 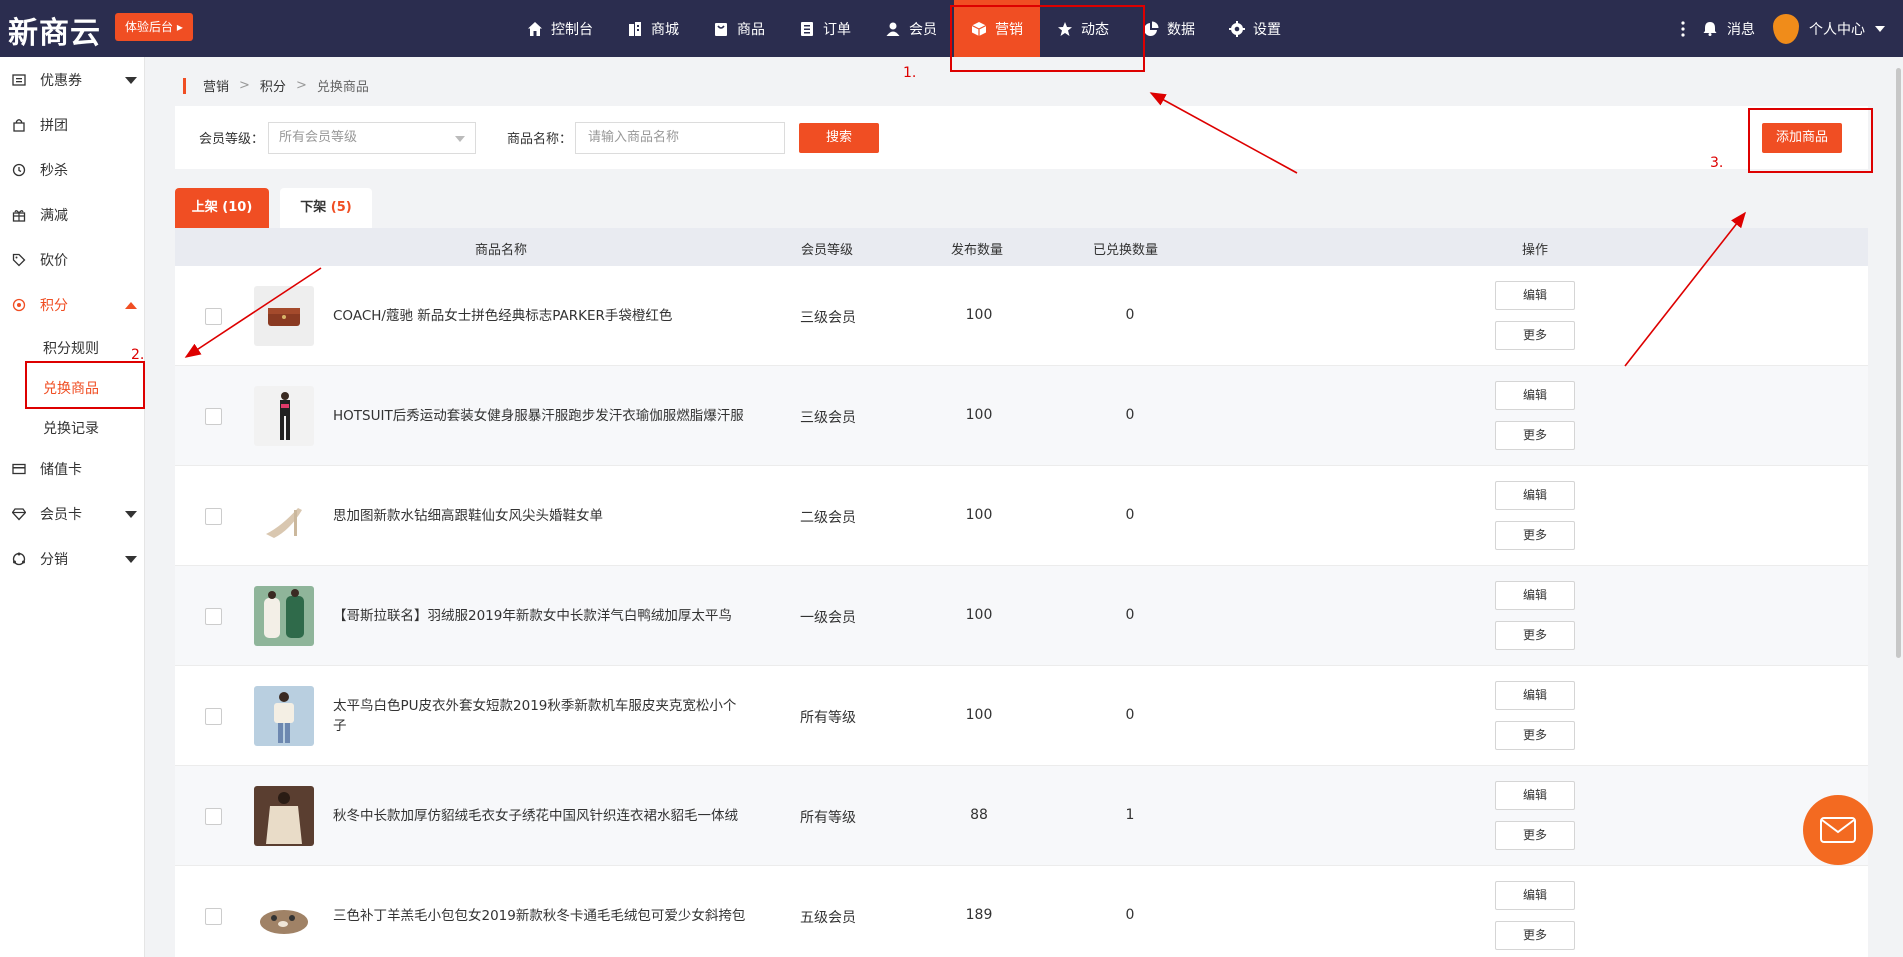 What do you see at coordinates (1223, 133) in the screenshot?
I see `arrow-to-marketing` at bounding box center [1223, 133].